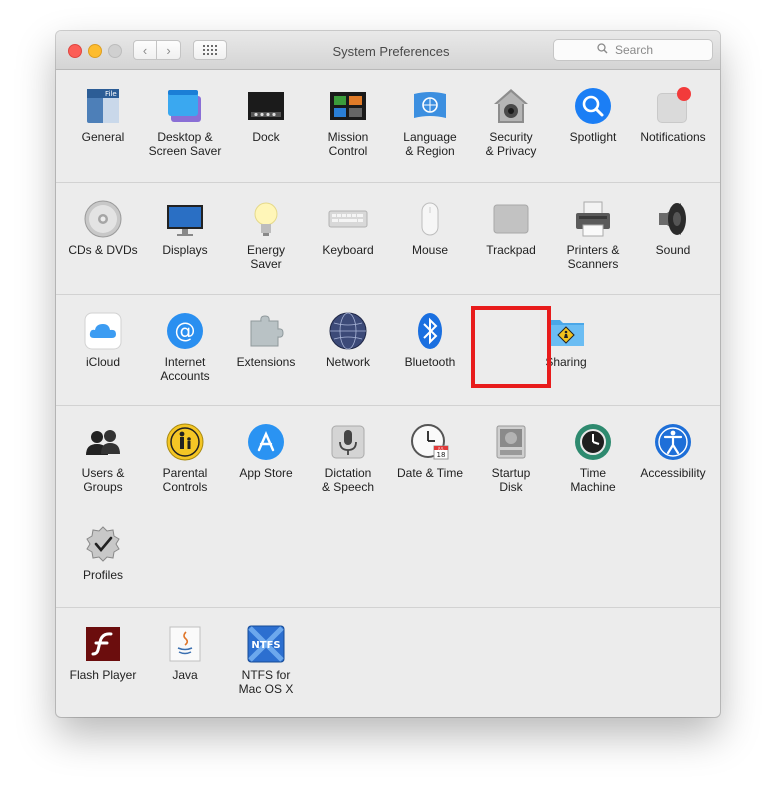 The image size is (776, 798). Describe the element at coordinates (430, 219) in the screenshot. I see `mouse-icon` at that location.